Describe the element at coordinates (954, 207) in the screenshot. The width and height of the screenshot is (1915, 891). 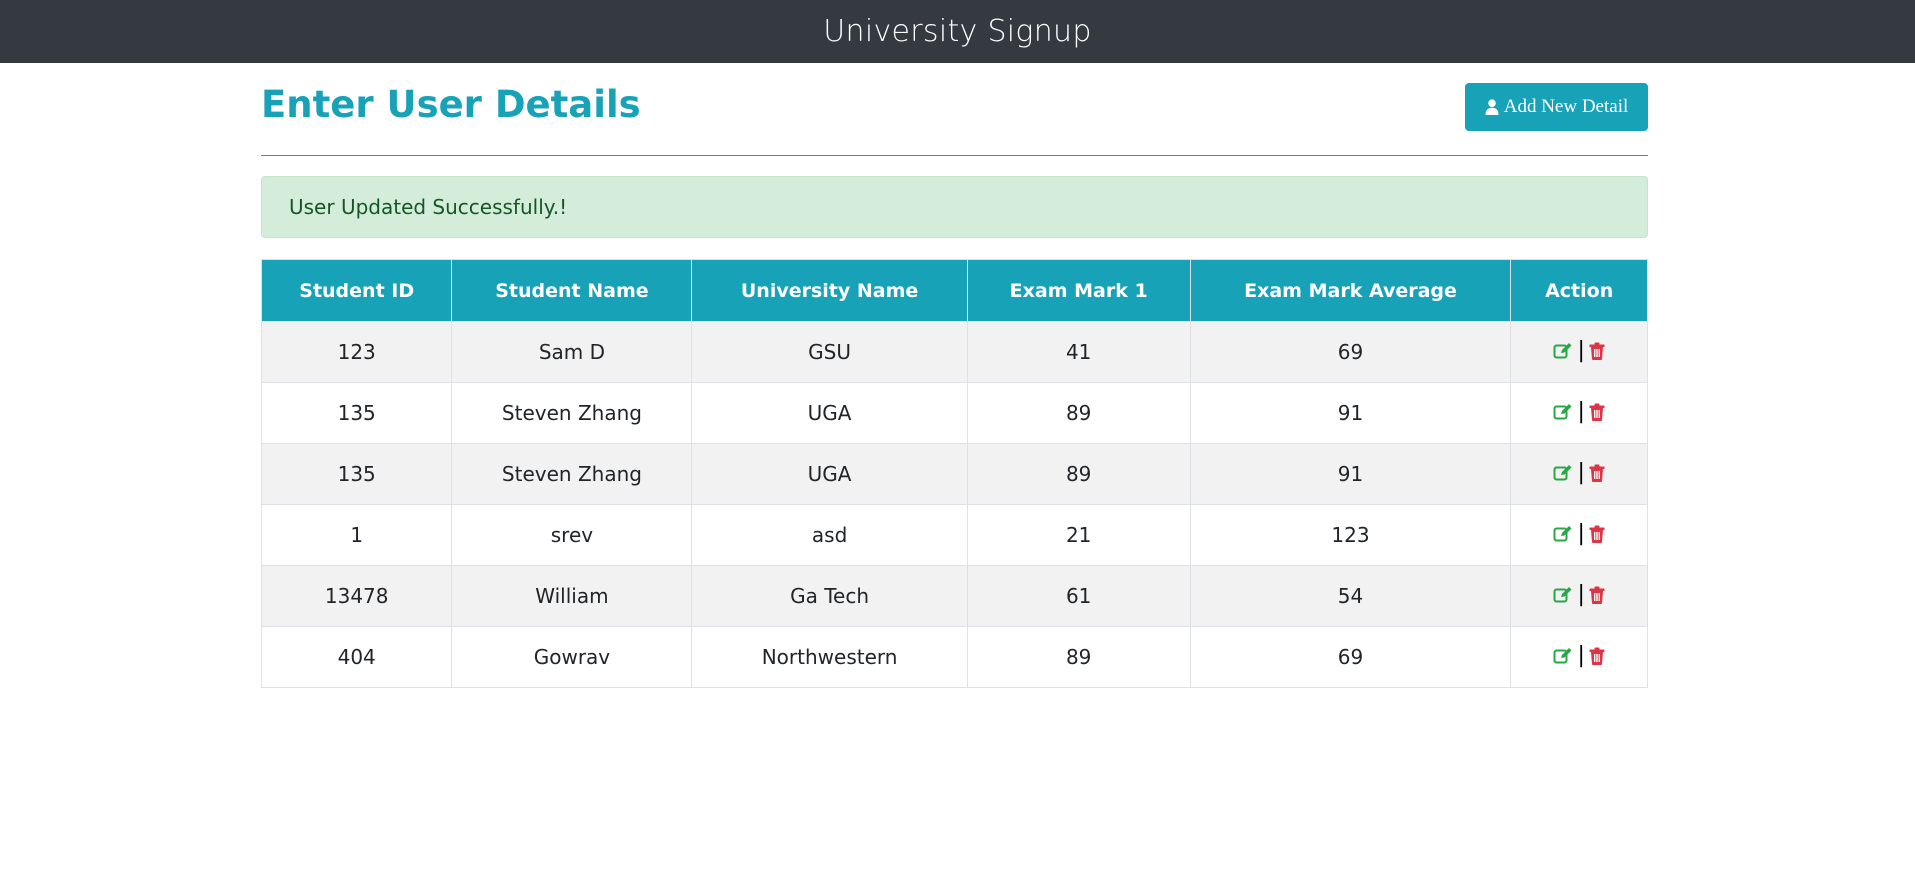
I see `success-alert: User Updated Successfully.!` at that location.